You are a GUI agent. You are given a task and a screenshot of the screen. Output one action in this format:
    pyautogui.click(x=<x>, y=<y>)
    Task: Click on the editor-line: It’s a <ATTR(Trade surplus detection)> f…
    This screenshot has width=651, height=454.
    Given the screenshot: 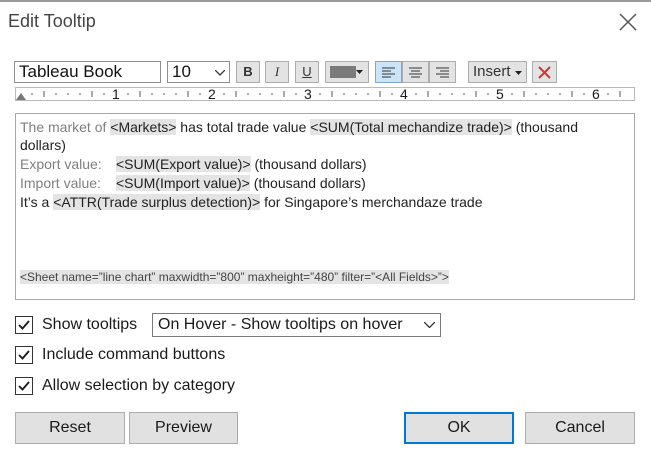 What is the action you would take?
    pyautogui.click(x=251, y=202)
    